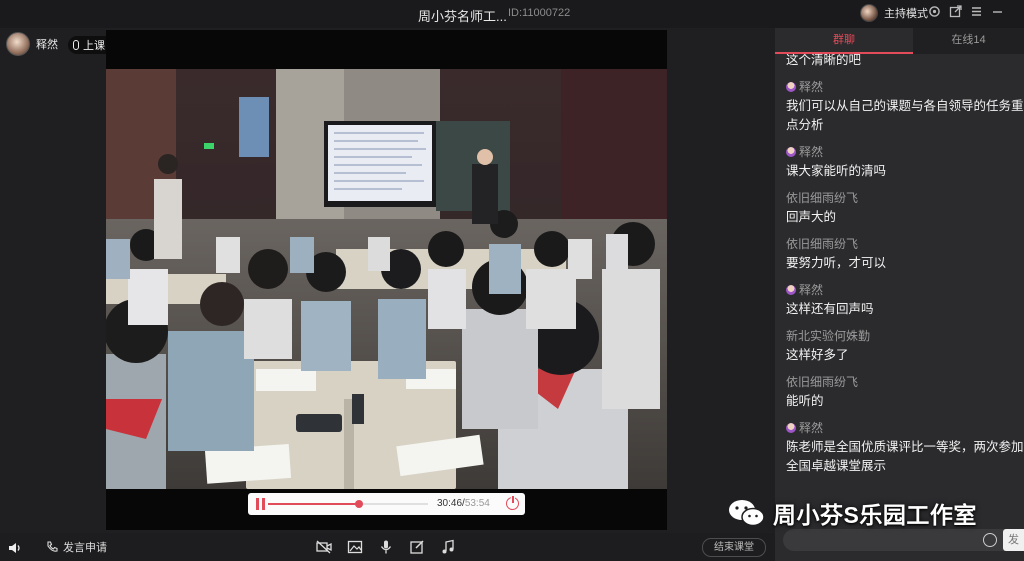  What do you see at coordinates (1013, 540) in the screenshot?
I see `send-button: 发` at bounding box center [1013, 540].